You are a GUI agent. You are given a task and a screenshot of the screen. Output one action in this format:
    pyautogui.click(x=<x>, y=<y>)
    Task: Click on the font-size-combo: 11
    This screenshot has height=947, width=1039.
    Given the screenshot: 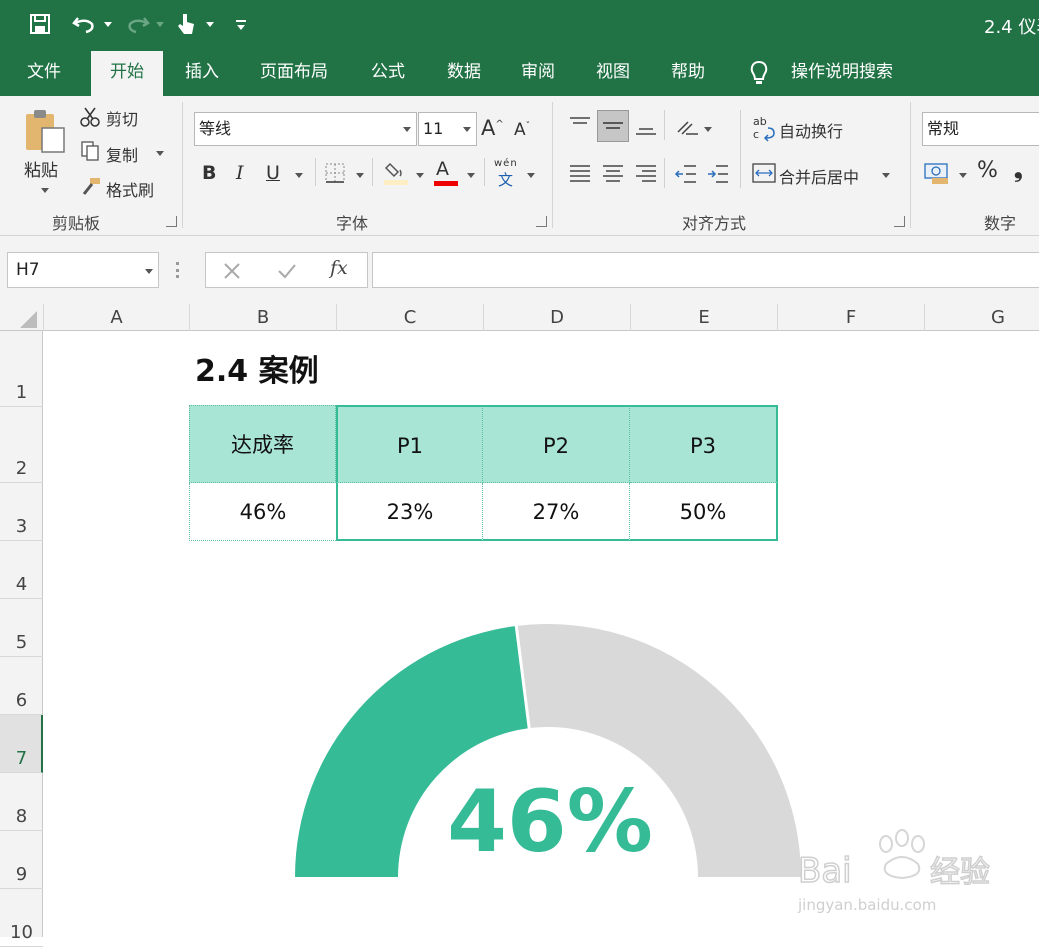 What is the action you would take?
    pyautogui.click(x=447, y=129)
    